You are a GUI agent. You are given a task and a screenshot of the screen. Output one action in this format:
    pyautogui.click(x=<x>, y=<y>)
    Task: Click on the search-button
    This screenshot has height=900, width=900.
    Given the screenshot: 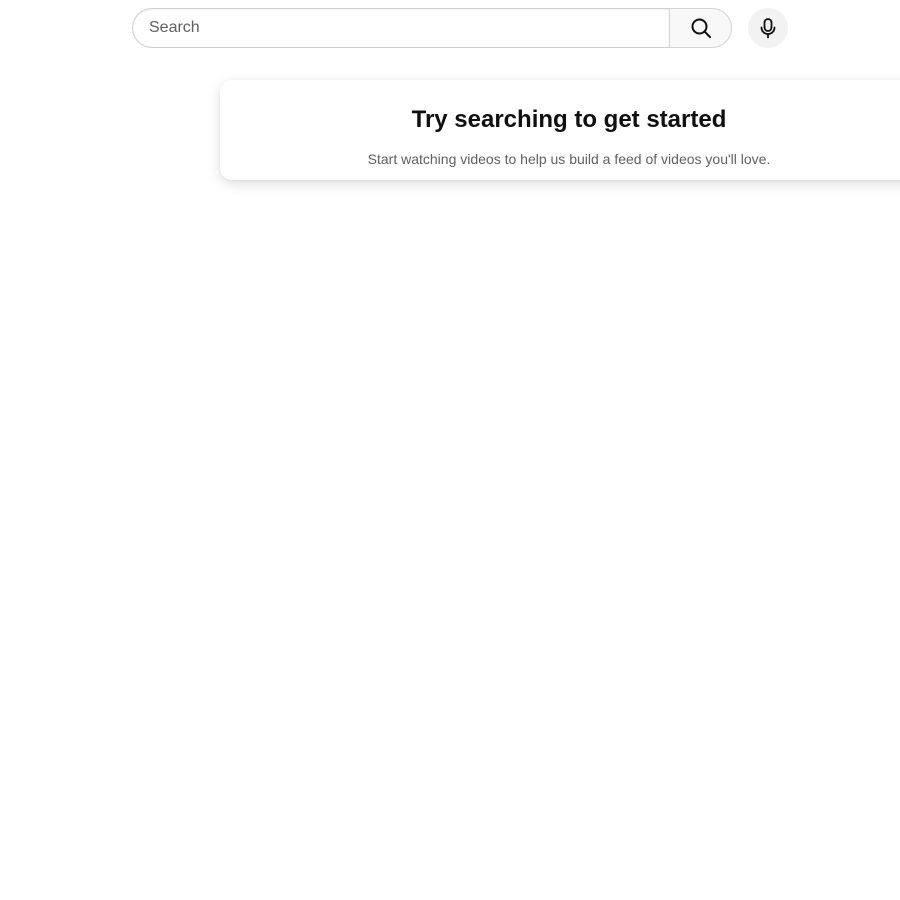 What is the action you would take?
    pyautogui.click(x=700, y=28)
    